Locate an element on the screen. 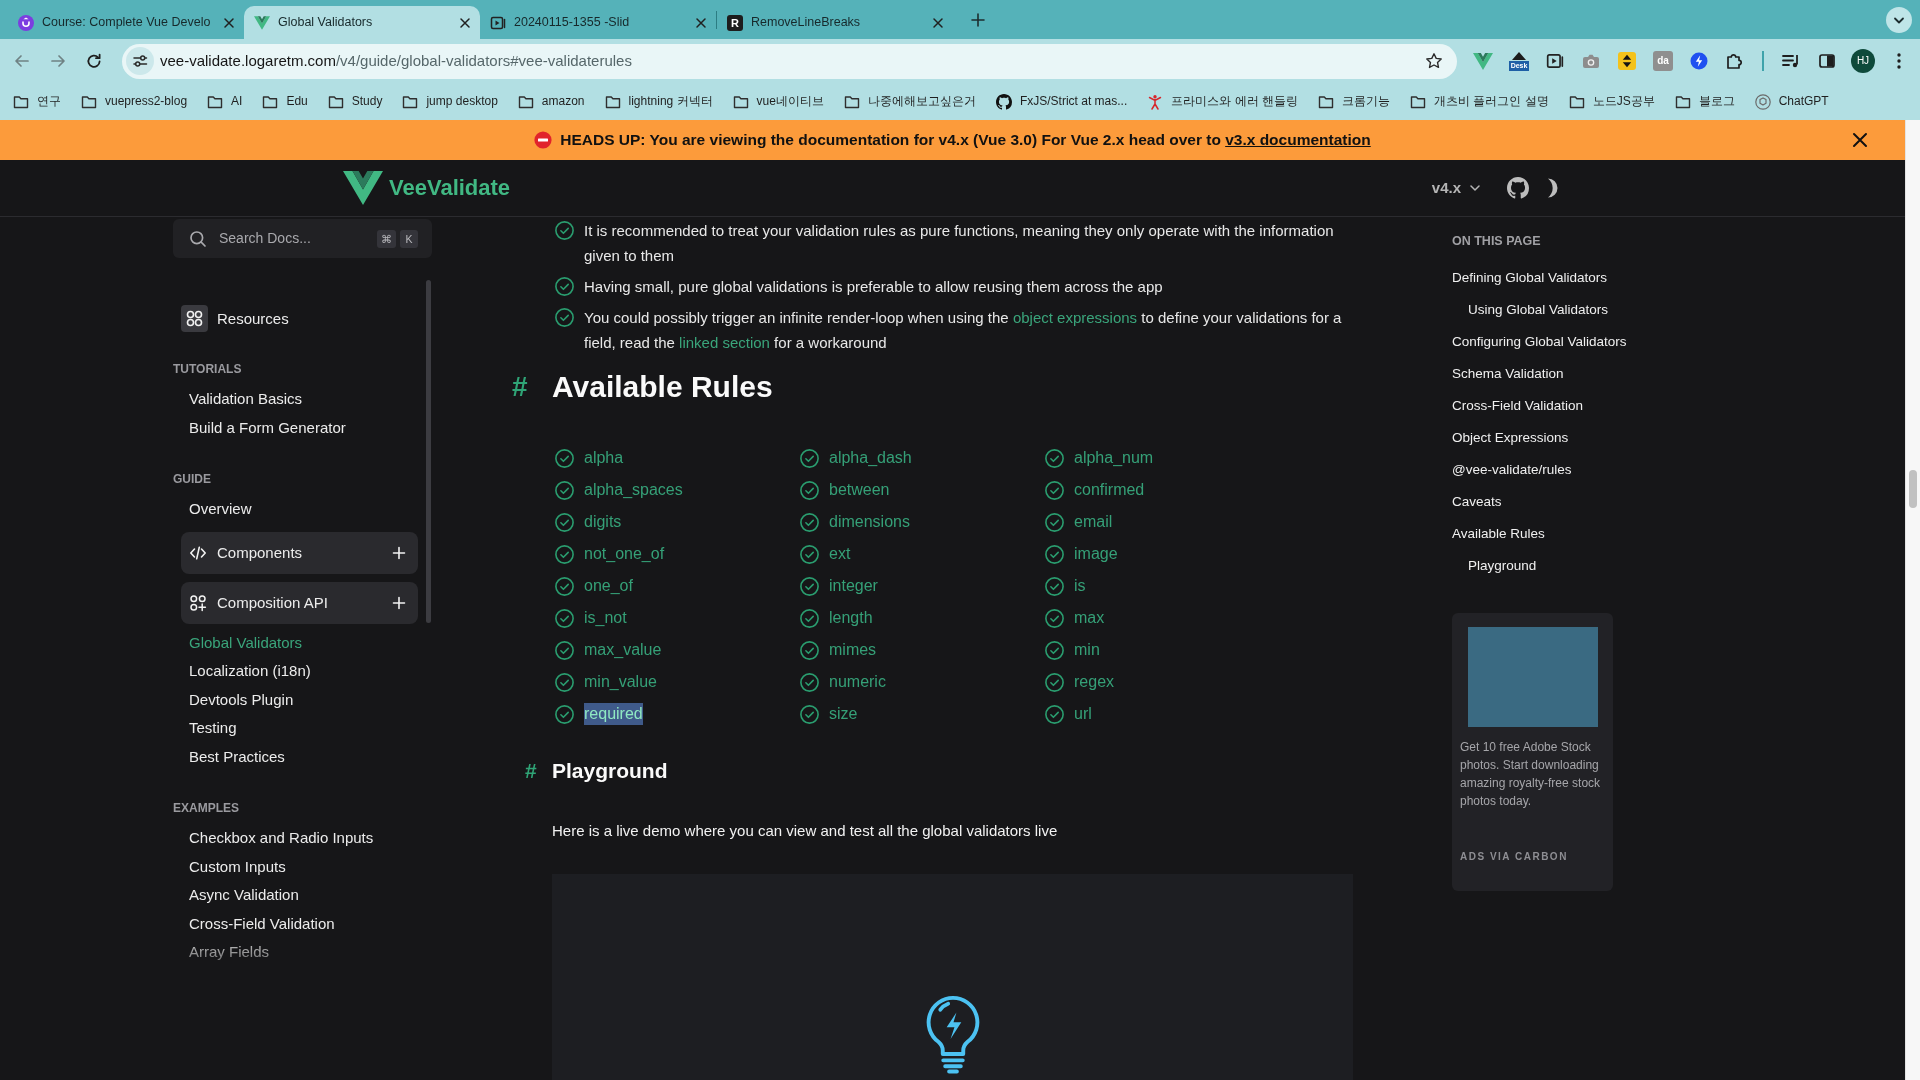  rule-link: ext is located at coordinates (840, 554).